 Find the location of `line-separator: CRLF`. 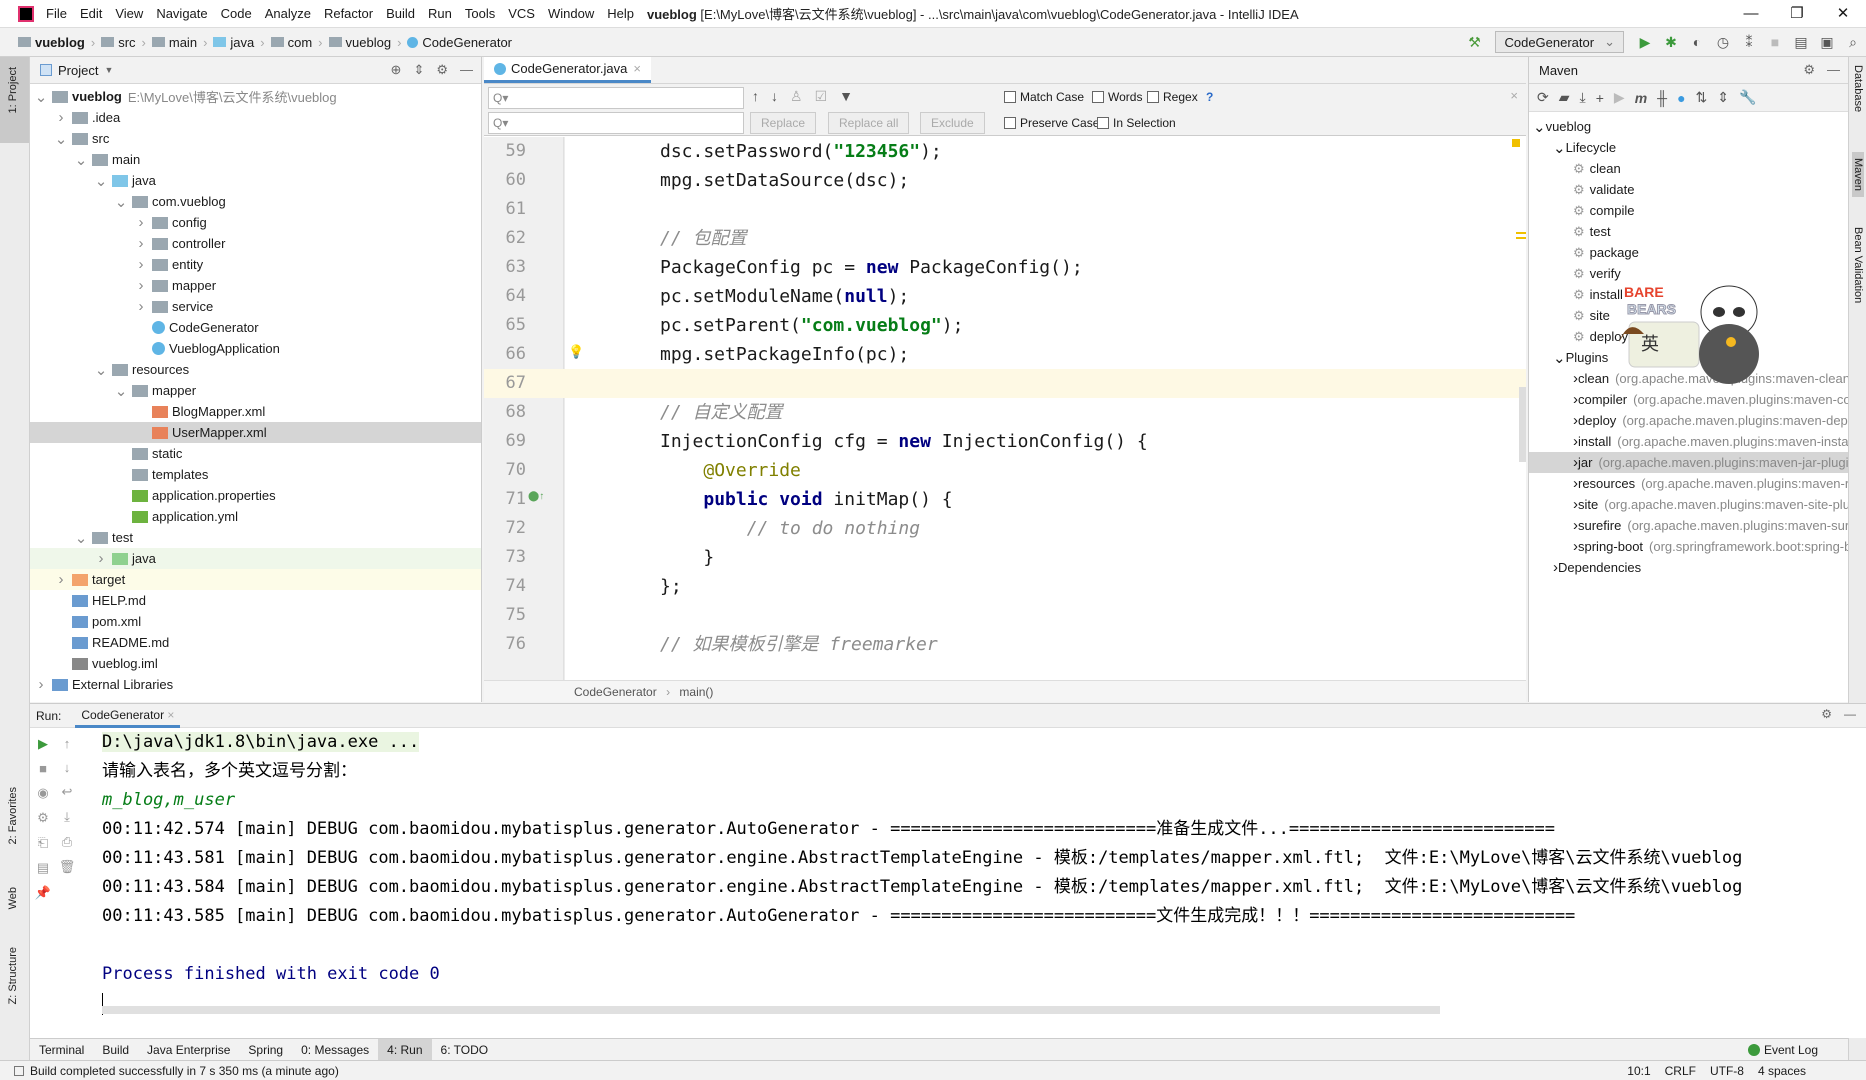

line-separator: CRLF is located at coordinates (1680, 1071).